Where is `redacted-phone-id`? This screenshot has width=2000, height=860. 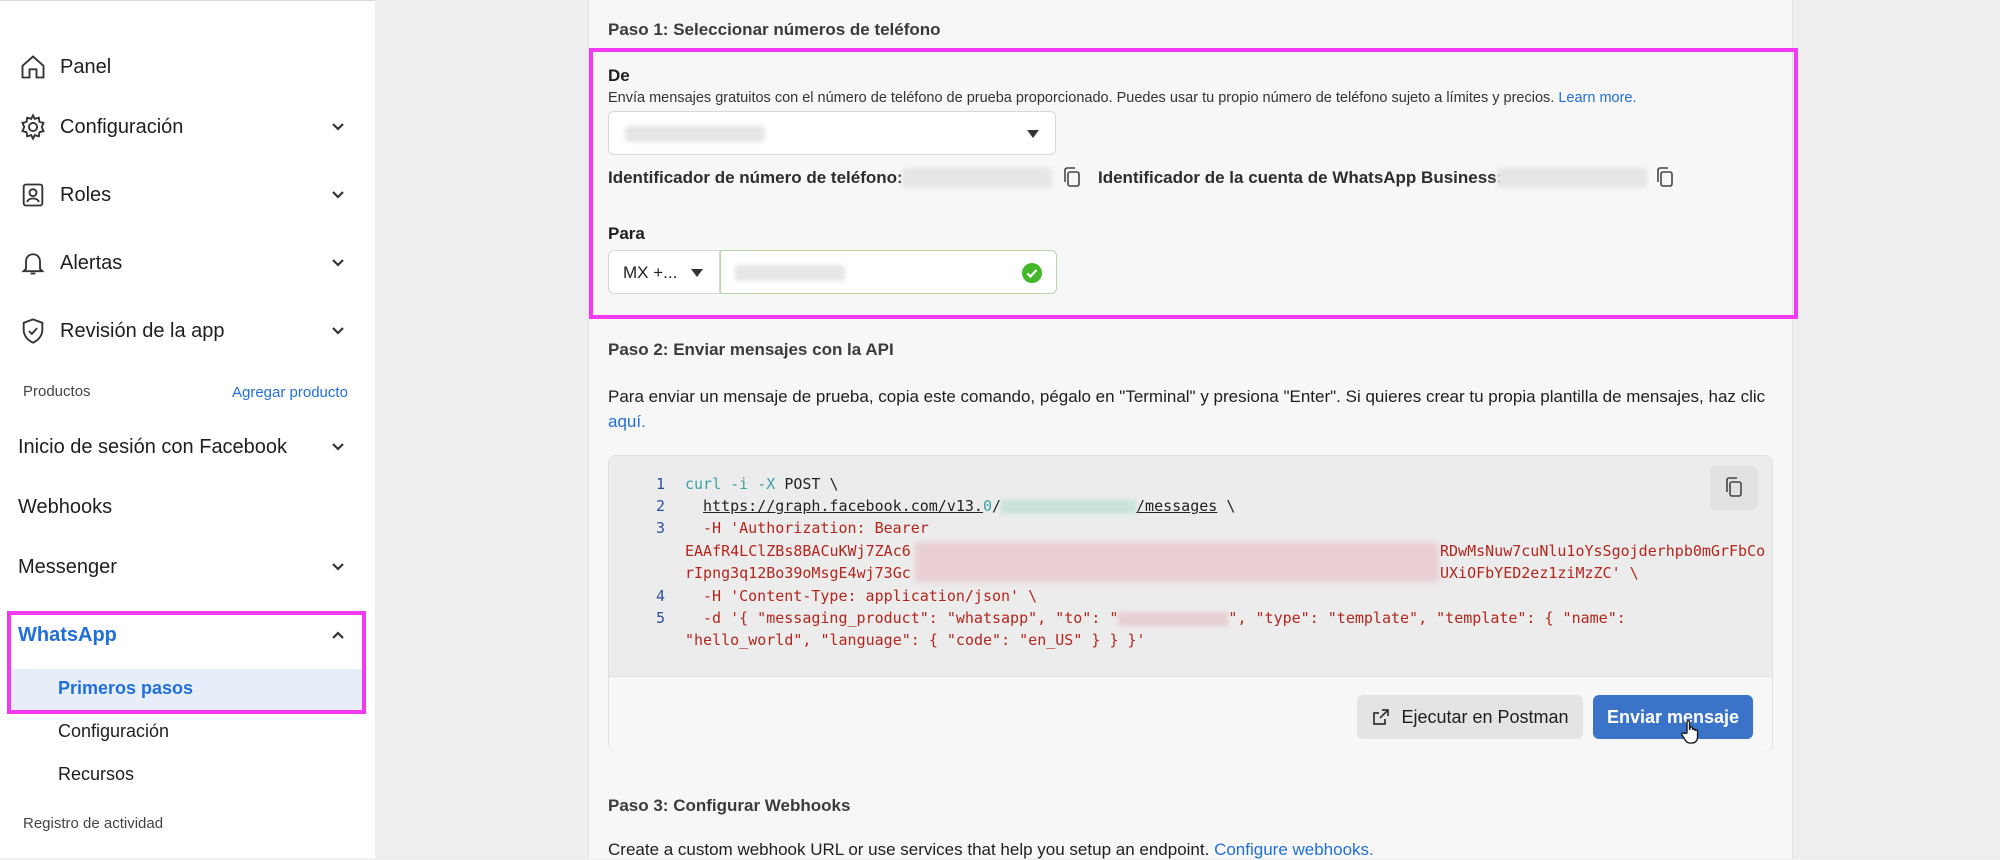
redacted-phone-id is located at coordinates (1069, 506).